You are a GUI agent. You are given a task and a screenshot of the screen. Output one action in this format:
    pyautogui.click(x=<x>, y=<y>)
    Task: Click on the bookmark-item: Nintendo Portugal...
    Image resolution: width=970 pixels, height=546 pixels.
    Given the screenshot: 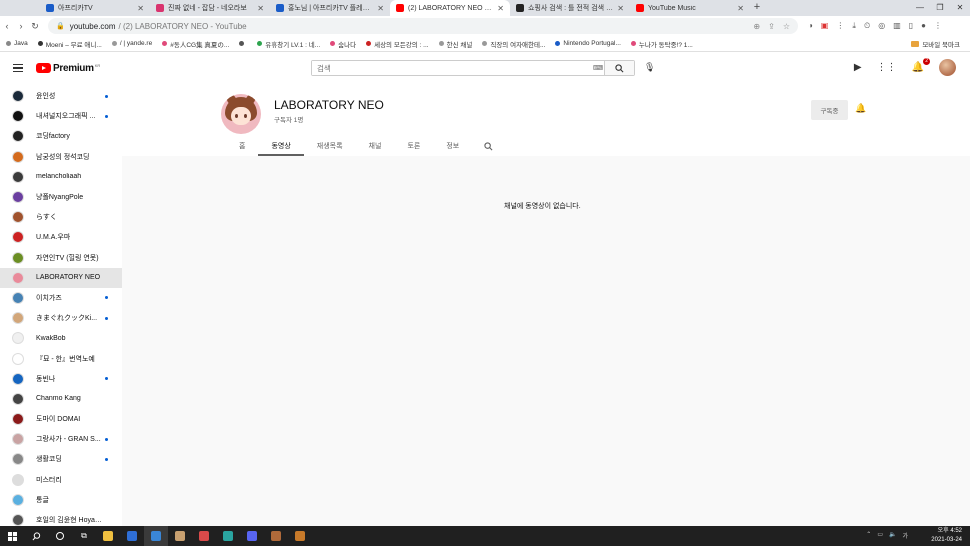 What is the action you would take?
    pyautogui.click(x=588, y=44)
    